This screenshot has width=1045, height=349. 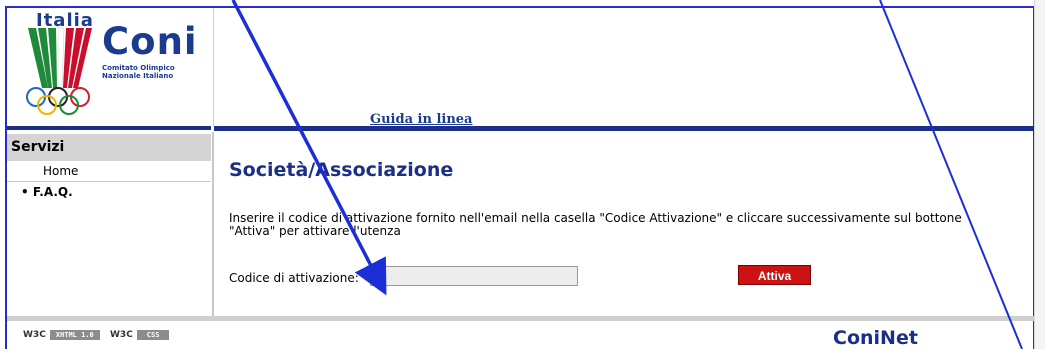 I want to click on olympic-rings-icon, so click(x=58, y=101).